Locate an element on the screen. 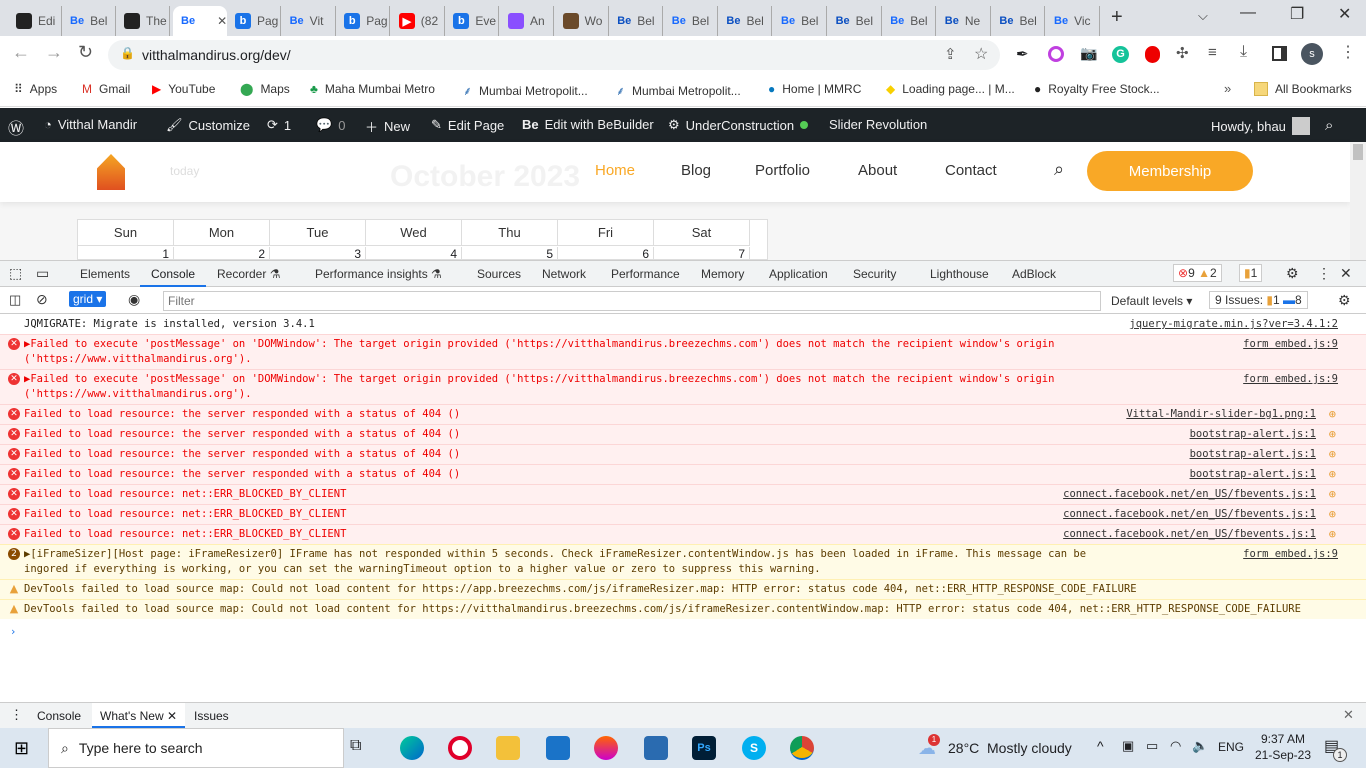 Image resolution: width=1366 pixels, height=768 pixels. page-scrollbar is located at coordinates (1358, 201).